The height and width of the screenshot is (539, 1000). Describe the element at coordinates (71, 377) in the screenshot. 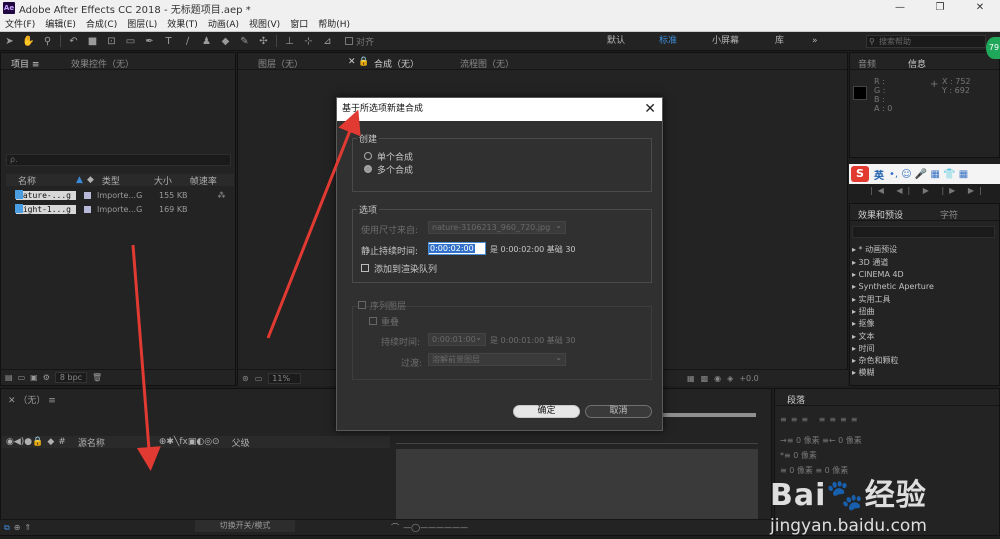

I see `bit-depth-button: 8 bpc` at that location.